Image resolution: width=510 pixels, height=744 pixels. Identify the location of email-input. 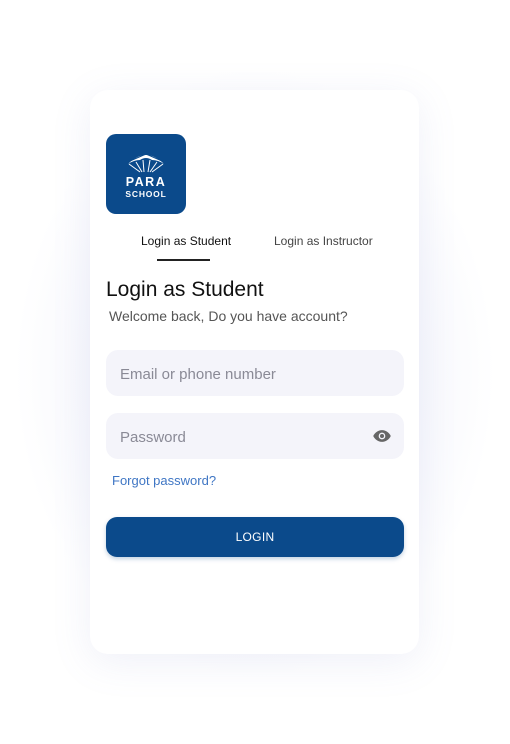
(240, 374).